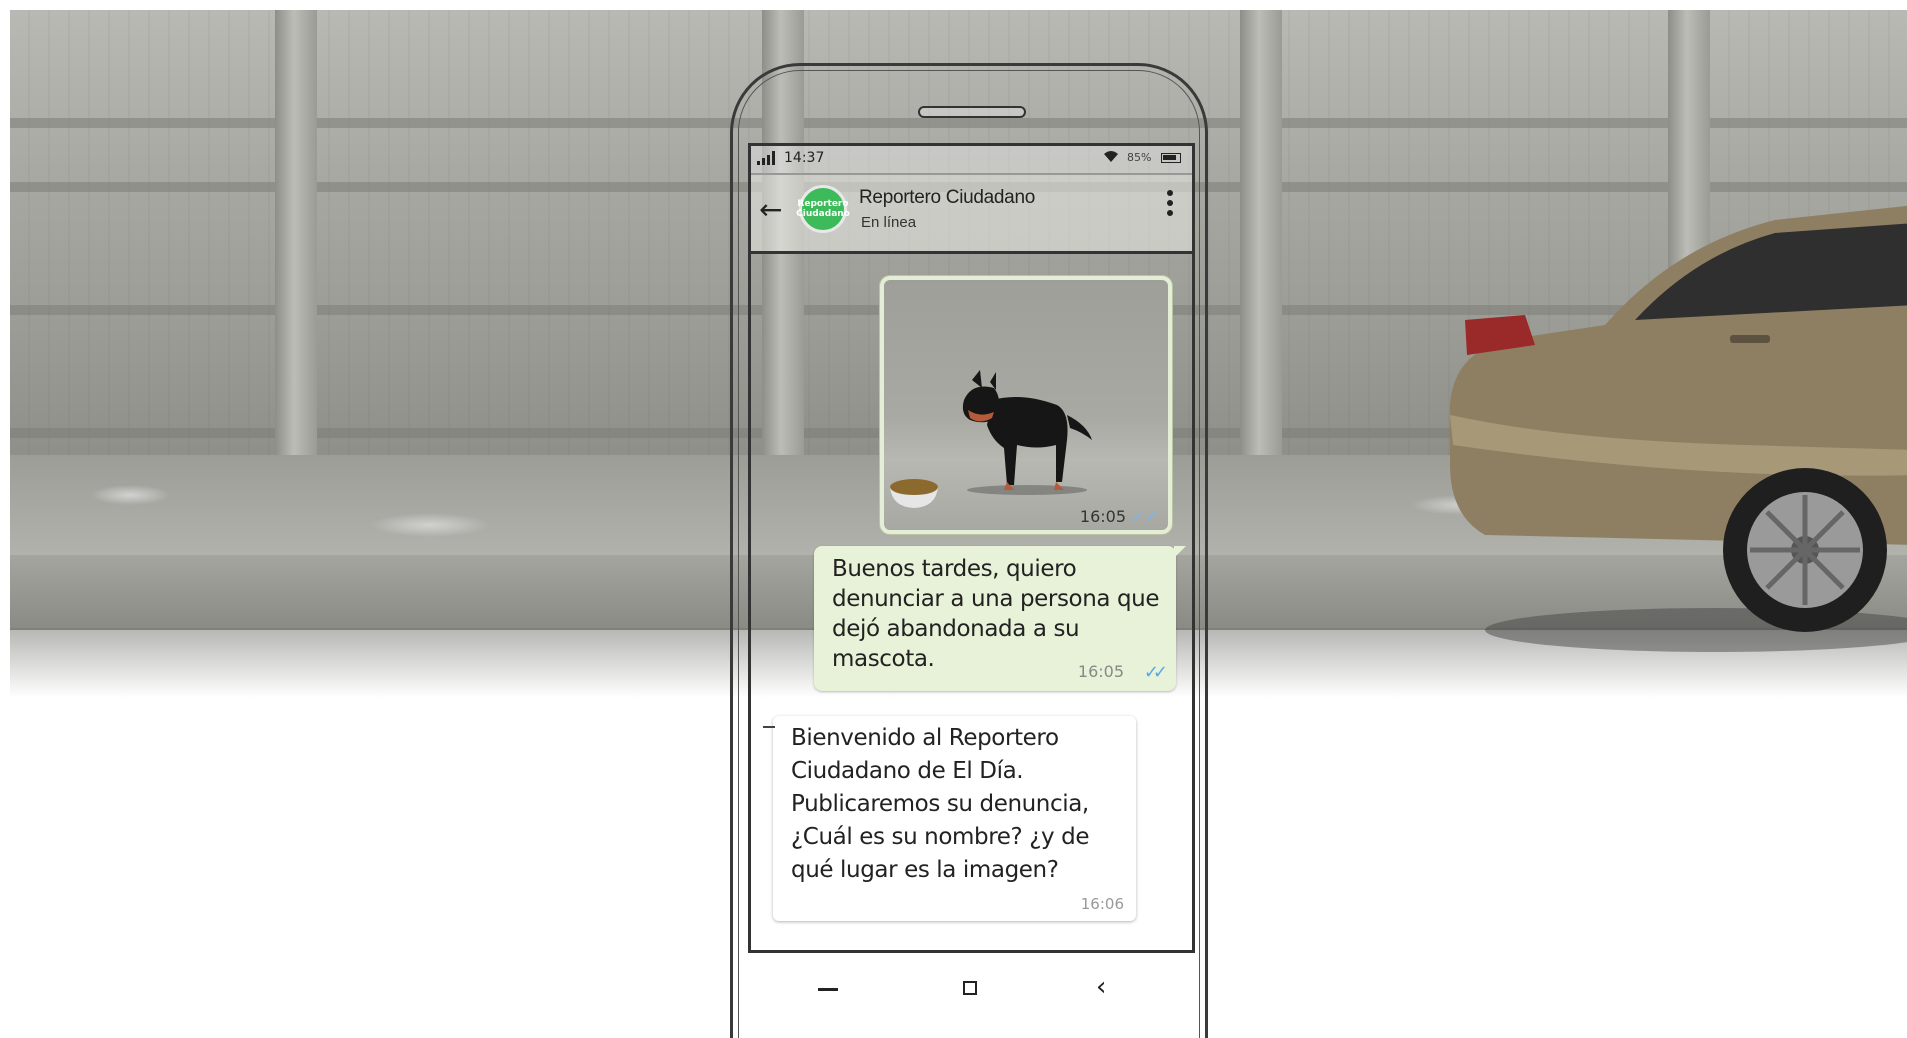 Image resolution: width=1907 pixels, height=1038 pixels. Describe the element at coordinates (971, 160) in the screenshot. I see `status-bar: 14:37 85%` at that location.